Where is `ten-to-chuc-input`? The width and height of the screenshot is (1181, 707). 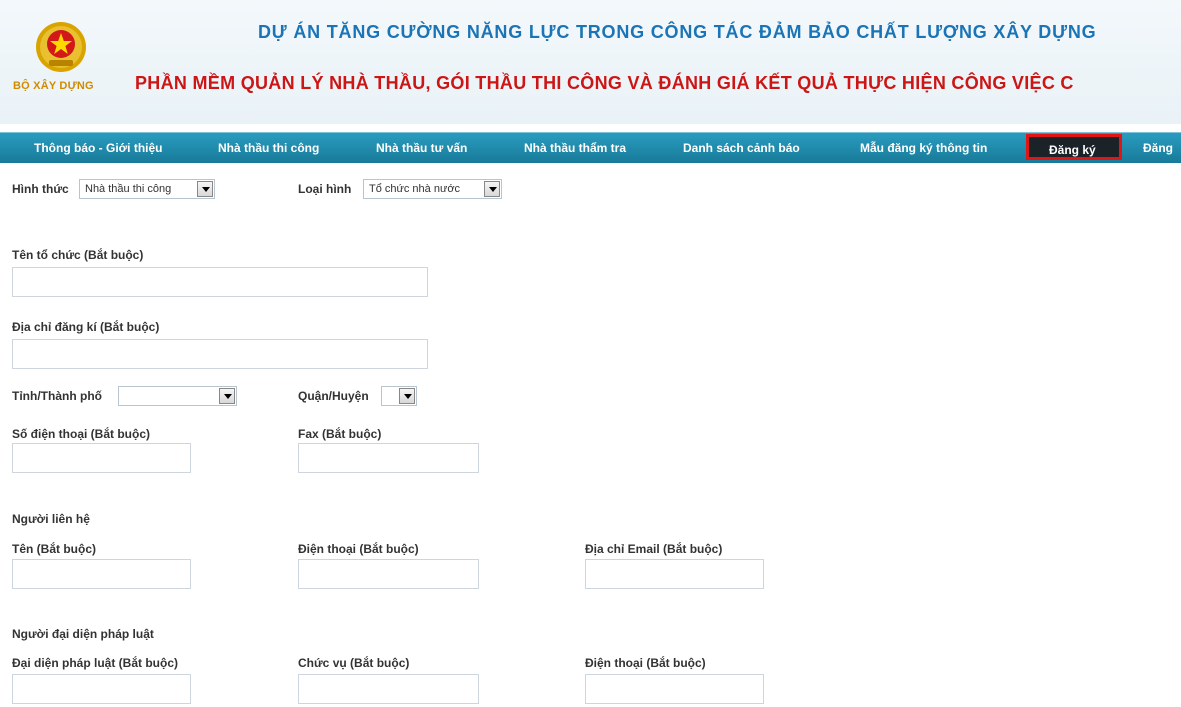 ten-to-chuc-input is located at coordinates (220, 282).